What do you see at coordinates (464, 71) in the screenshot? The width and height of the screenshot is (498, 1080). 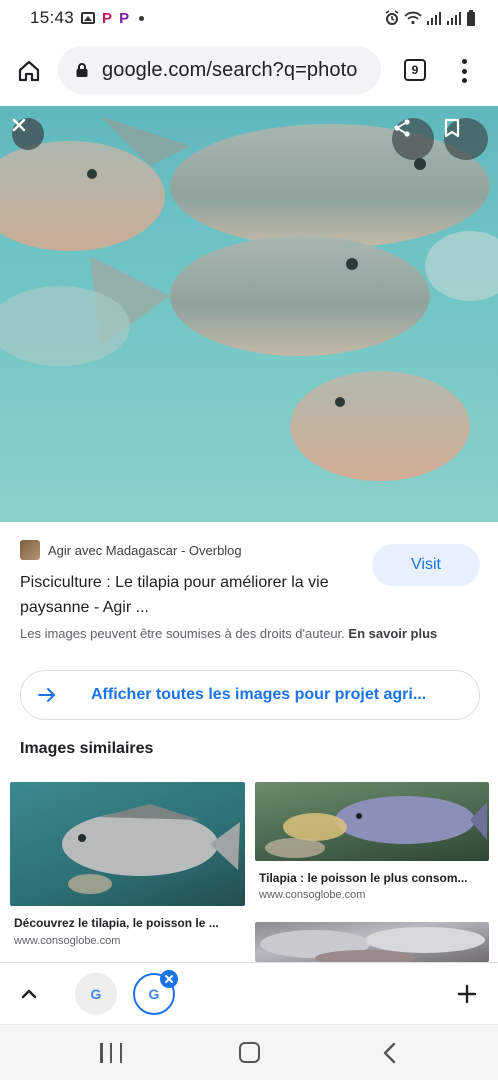 I see `menu-dots-icon` at bounding box center [464, 71].